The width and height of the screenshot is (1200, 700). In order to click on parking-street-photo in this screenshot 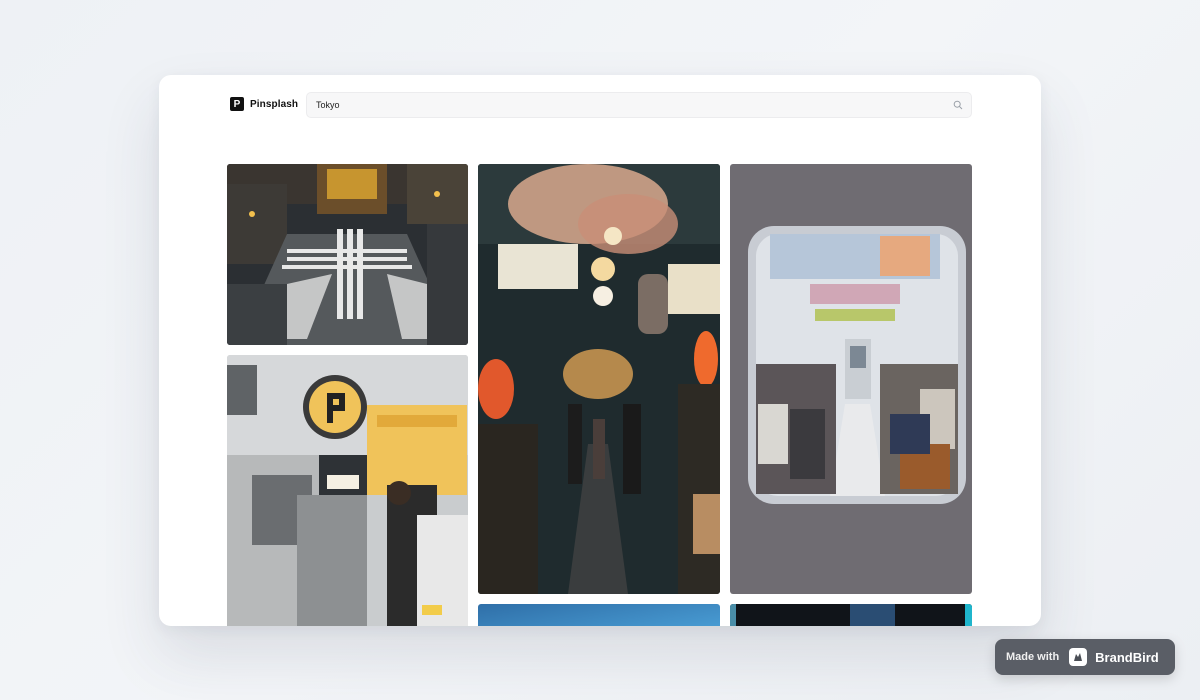, I will do `click(347, 490)`.